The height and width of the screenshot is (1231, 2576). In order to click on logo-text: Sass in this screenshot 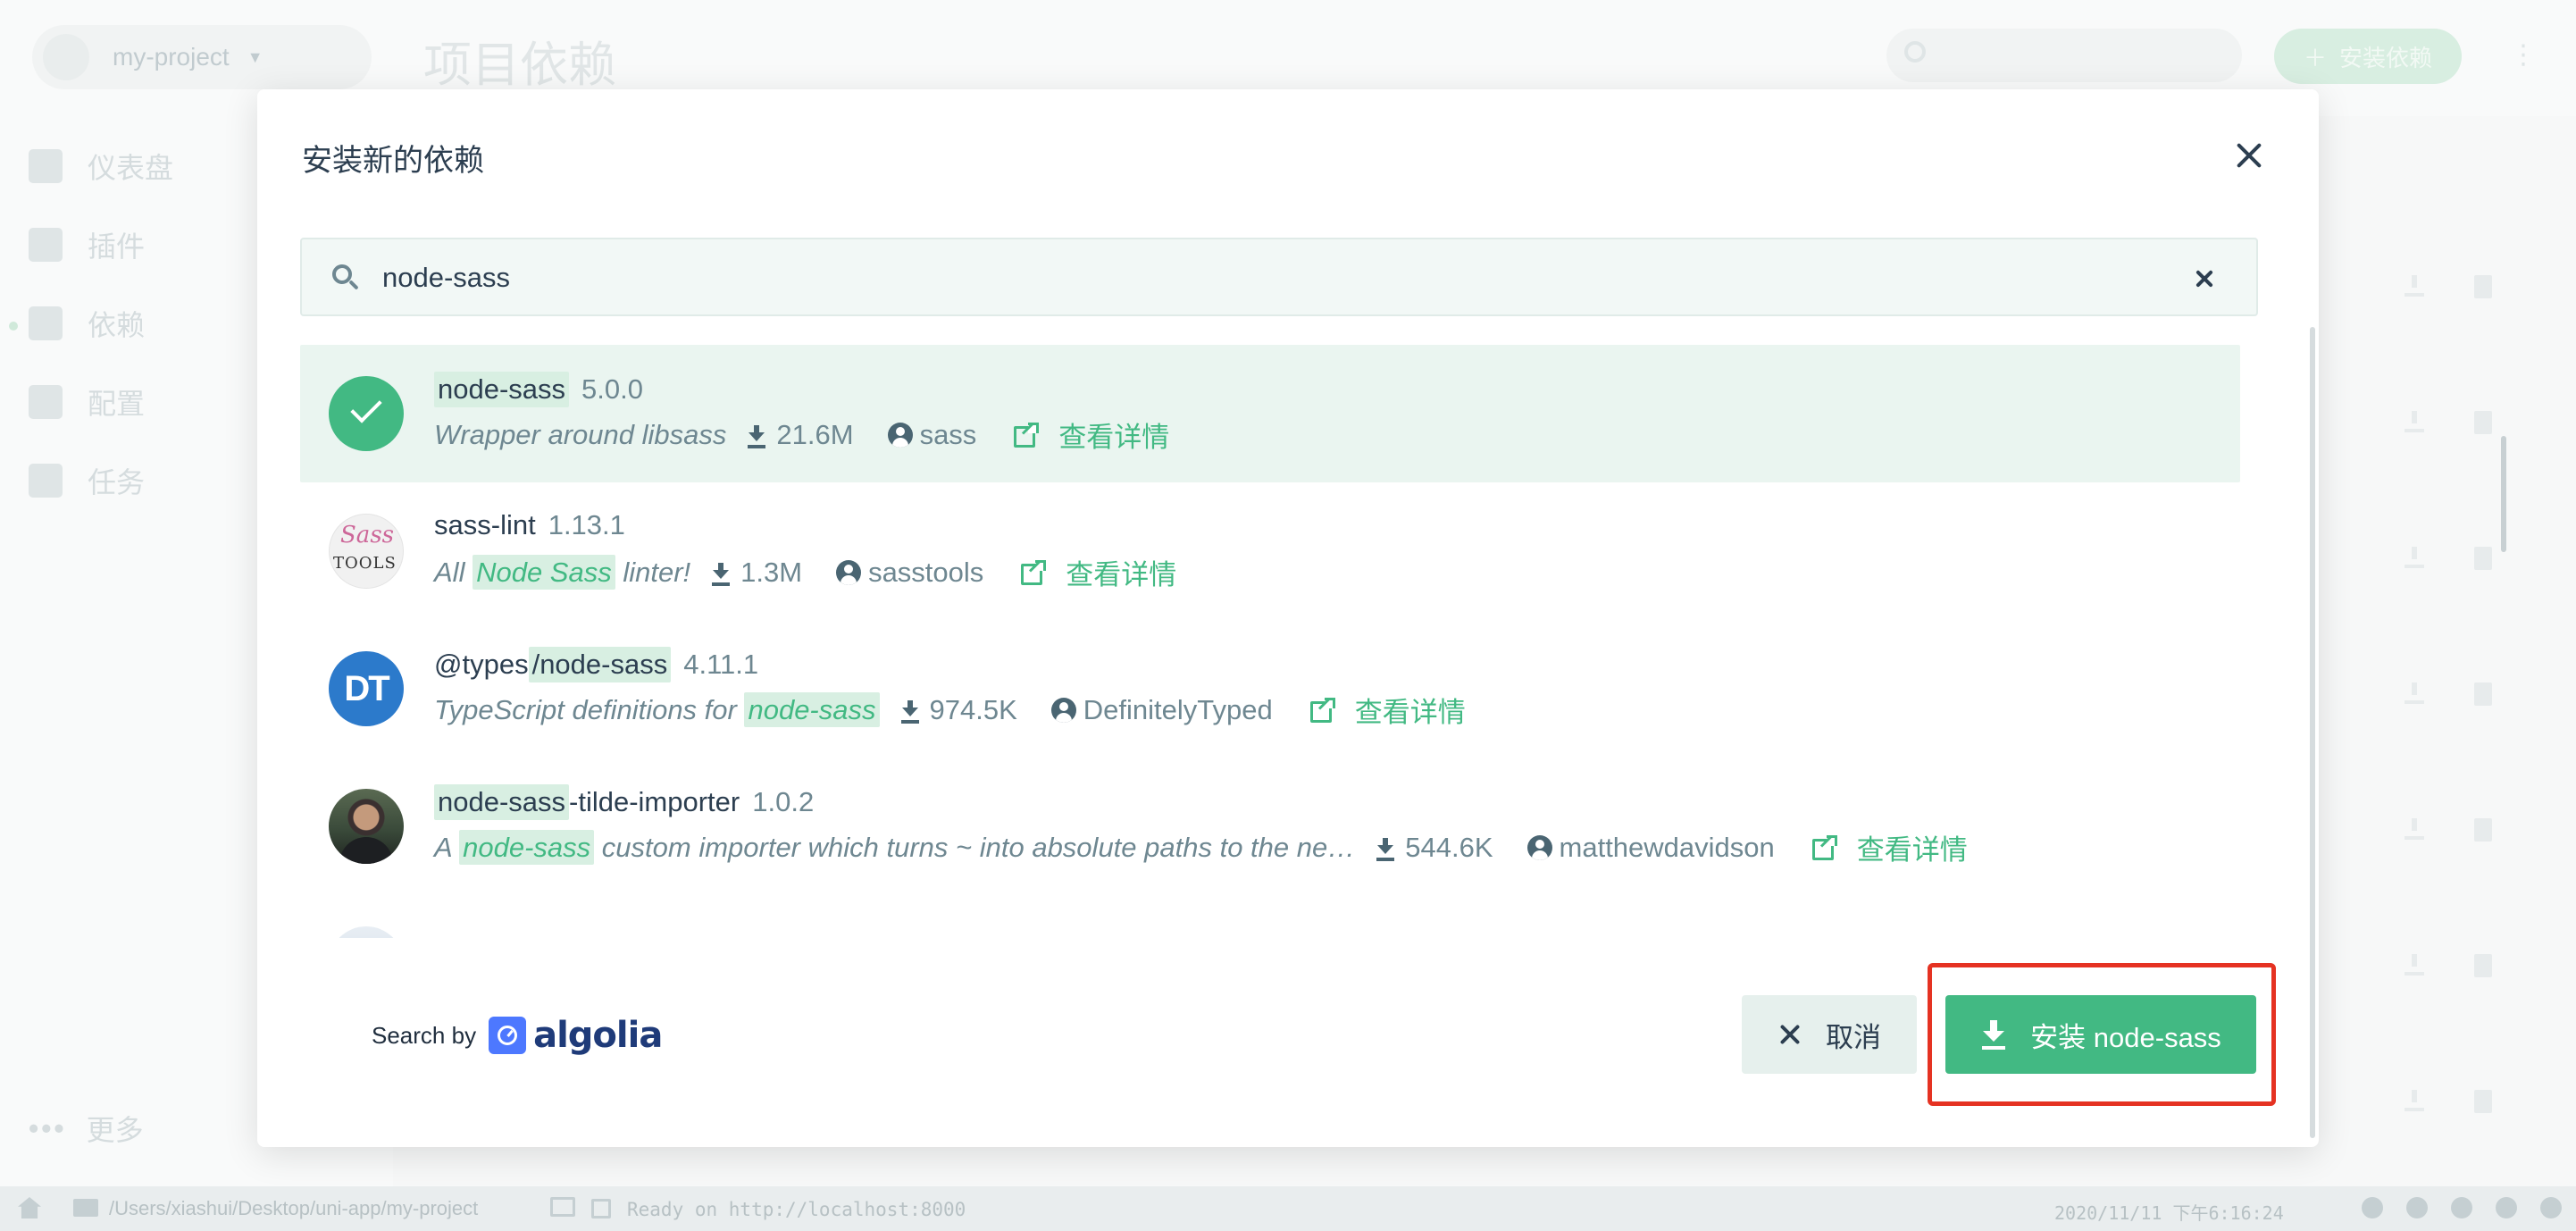, I will do `click(367, 535)`.